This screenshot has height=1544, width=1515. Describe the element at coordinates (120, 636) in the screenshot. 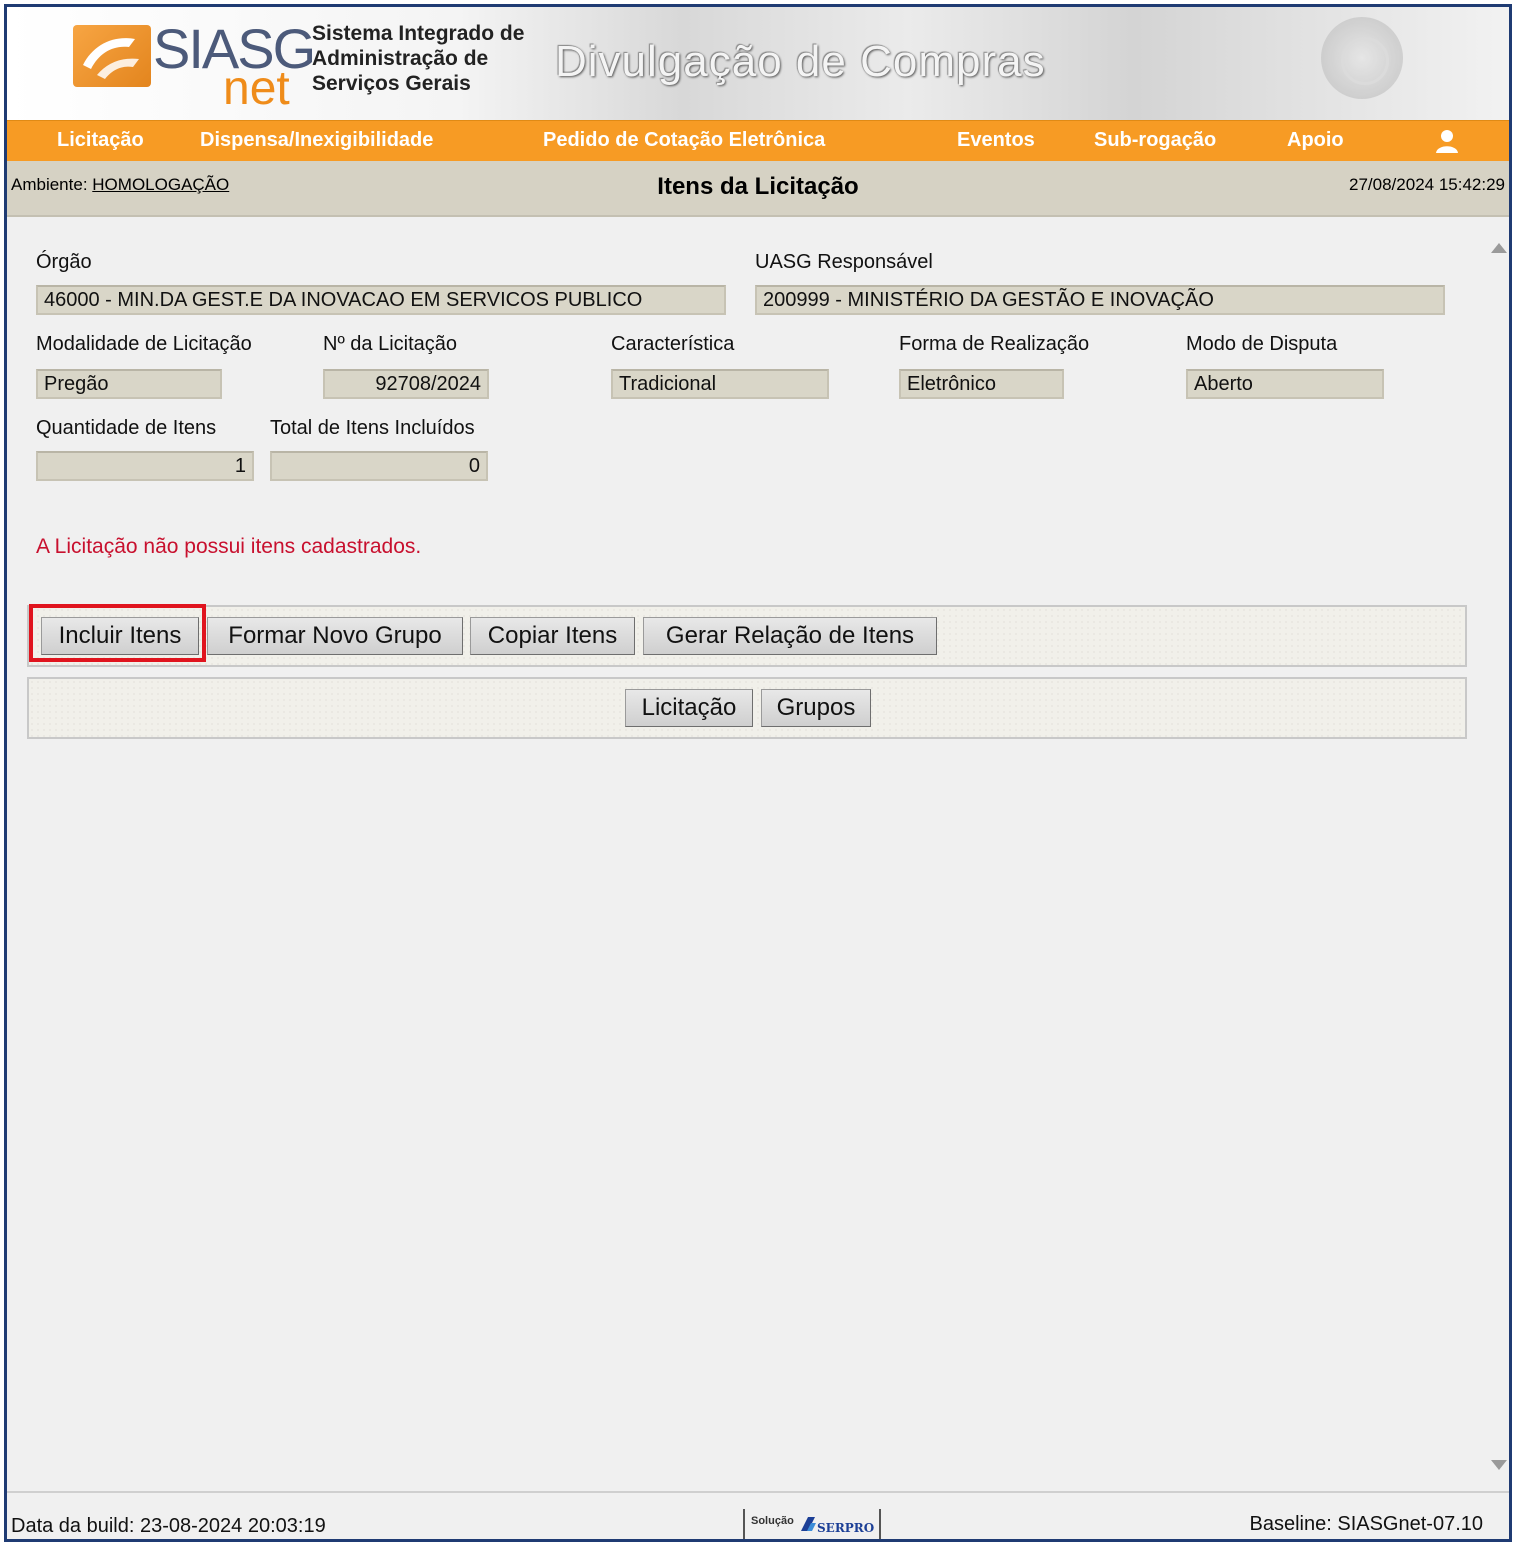

I see `incluir-itens-button: Incluir Itens` at that location.